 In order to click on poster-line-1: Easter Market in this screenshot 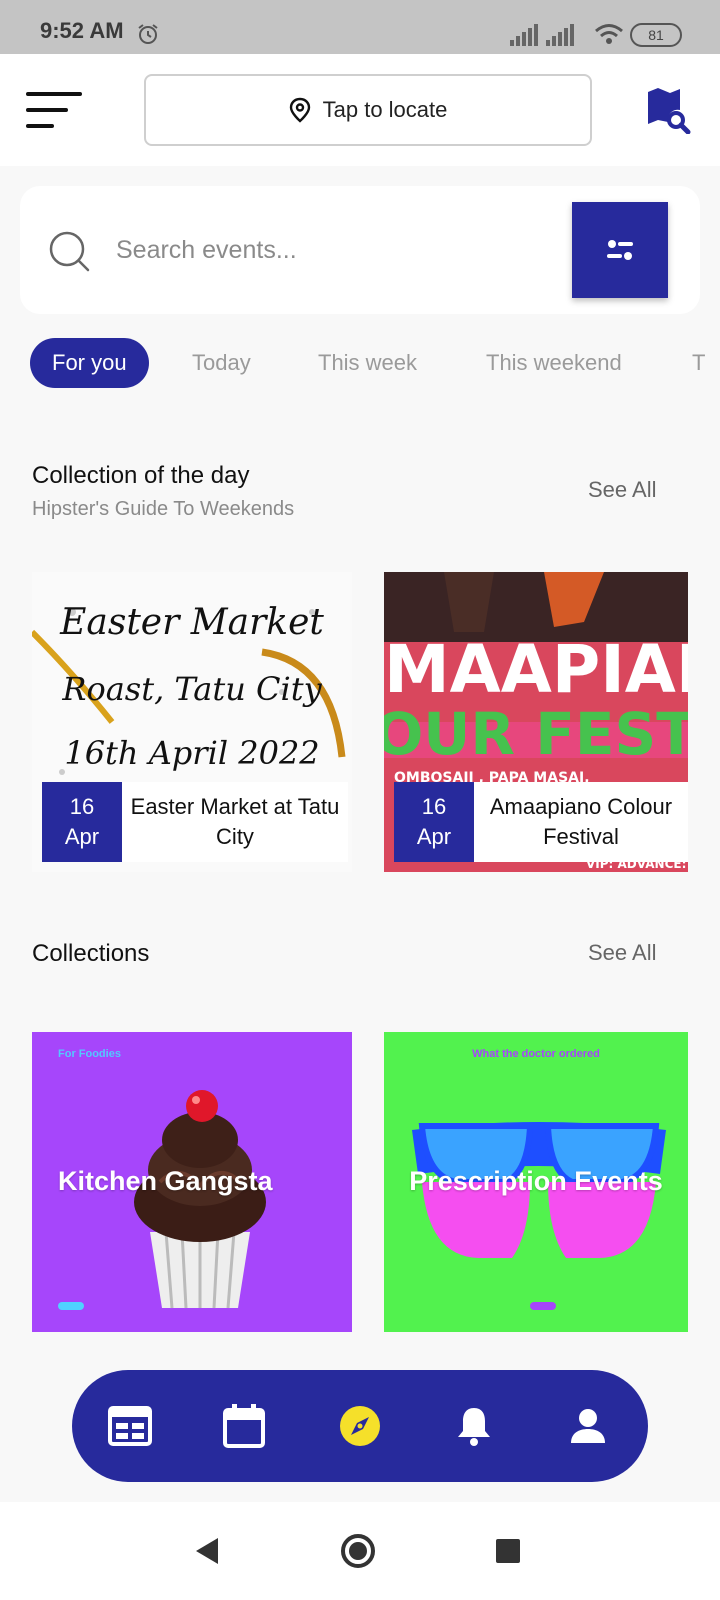, I will do `click(191, 622)`.